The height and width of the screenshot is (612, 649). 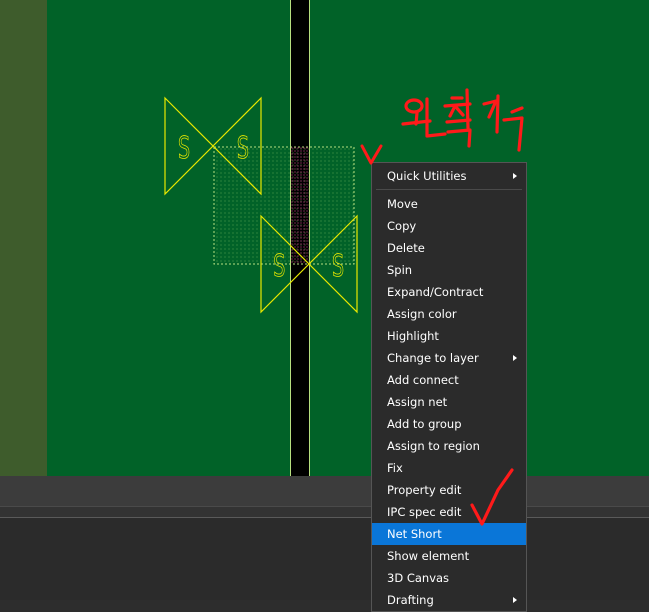 What do you see at coordinates (424, 490) in the screenshot?
I see `menu-item-label: Property edit` at bounding box center [424, 490].